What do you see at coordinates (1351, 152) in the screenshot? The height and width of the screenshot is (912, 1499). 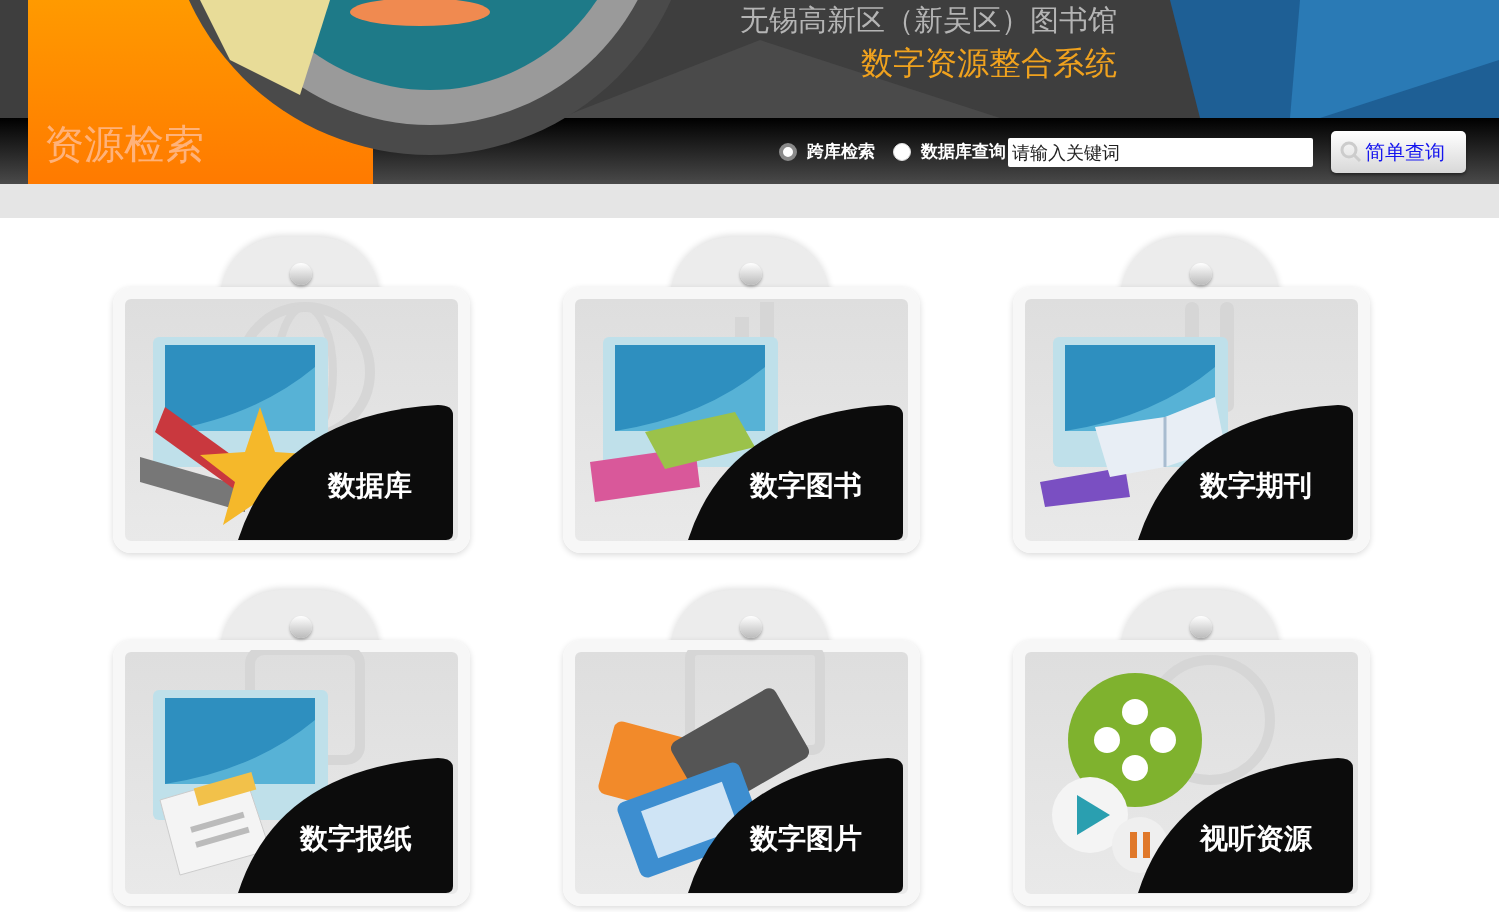 I see `search-icon` at bounding box center [1351, 152].